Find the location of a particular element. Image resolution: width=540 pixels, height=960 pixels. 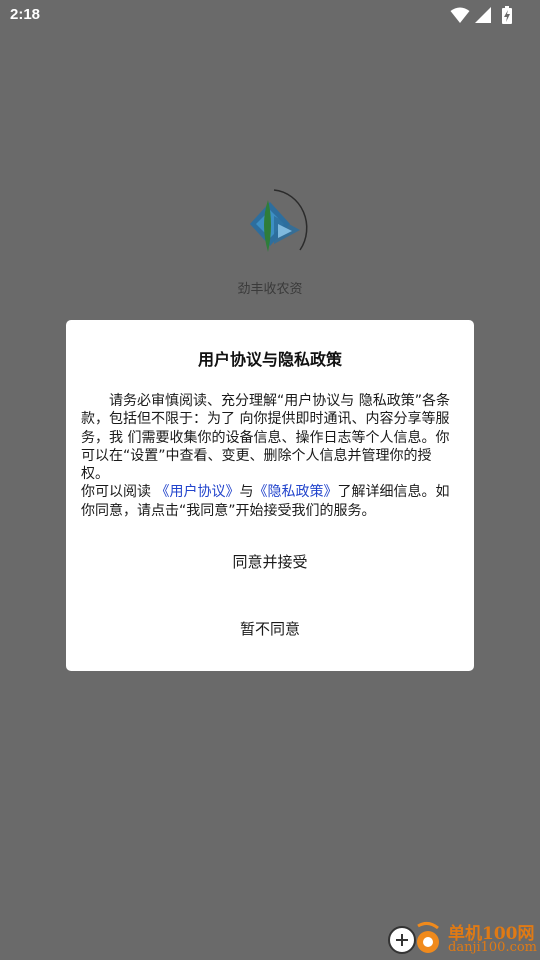

privacy-policy-link: 《隐私政策》 is located at coordinates (295, 492).